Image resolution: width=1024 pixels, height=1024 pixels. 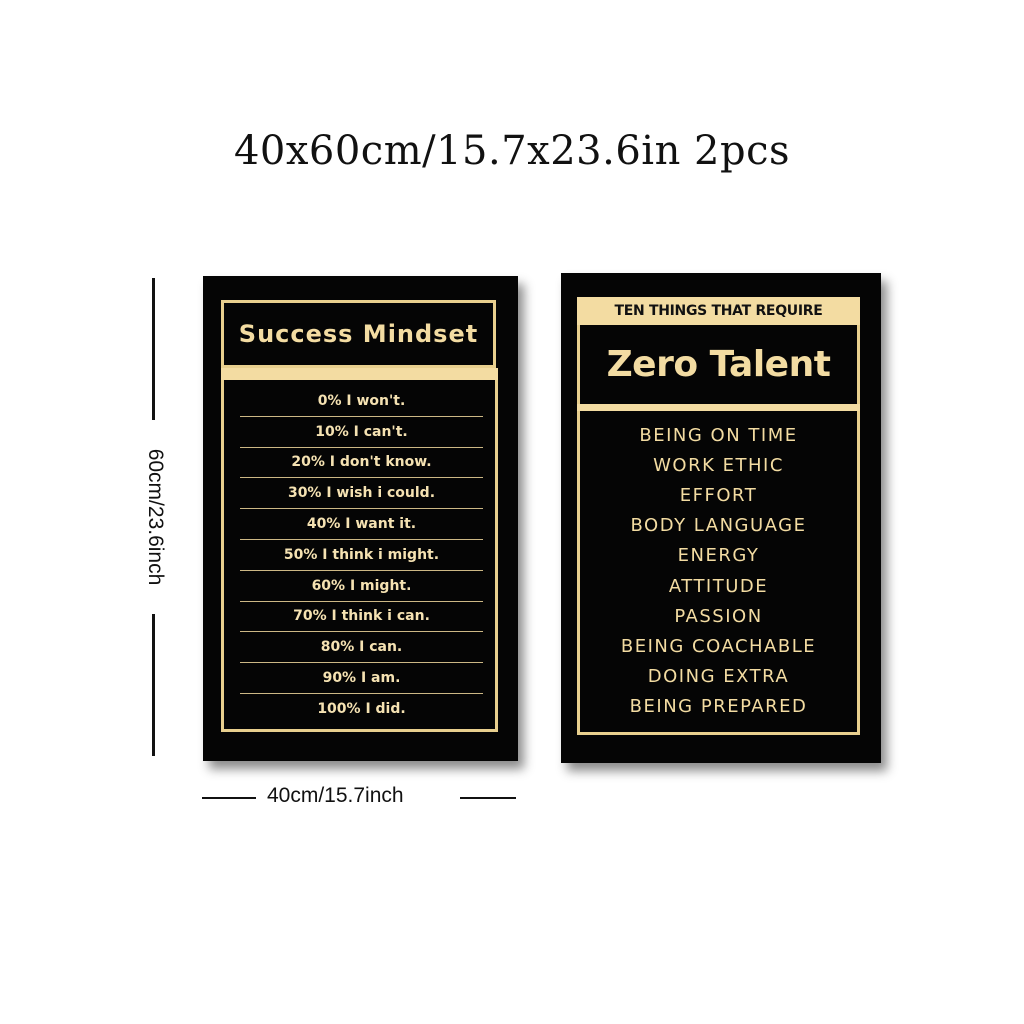 What do you see at coordinates (153, 685) in the screenshot?
I see `height-dimension-line-bottom` at bounding box center [153, 685].